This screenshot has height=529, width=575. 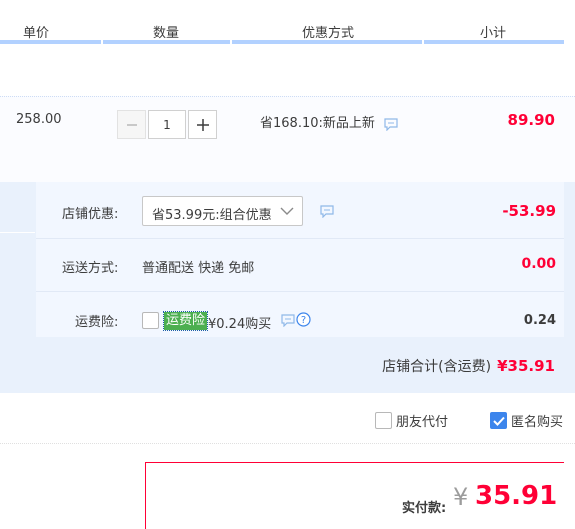 What do you see at coordinates (354, 495) in the screenshot?
I see `payment-summary-box: 实付款: ¥ 35.91` at bounding box center [354, 495].